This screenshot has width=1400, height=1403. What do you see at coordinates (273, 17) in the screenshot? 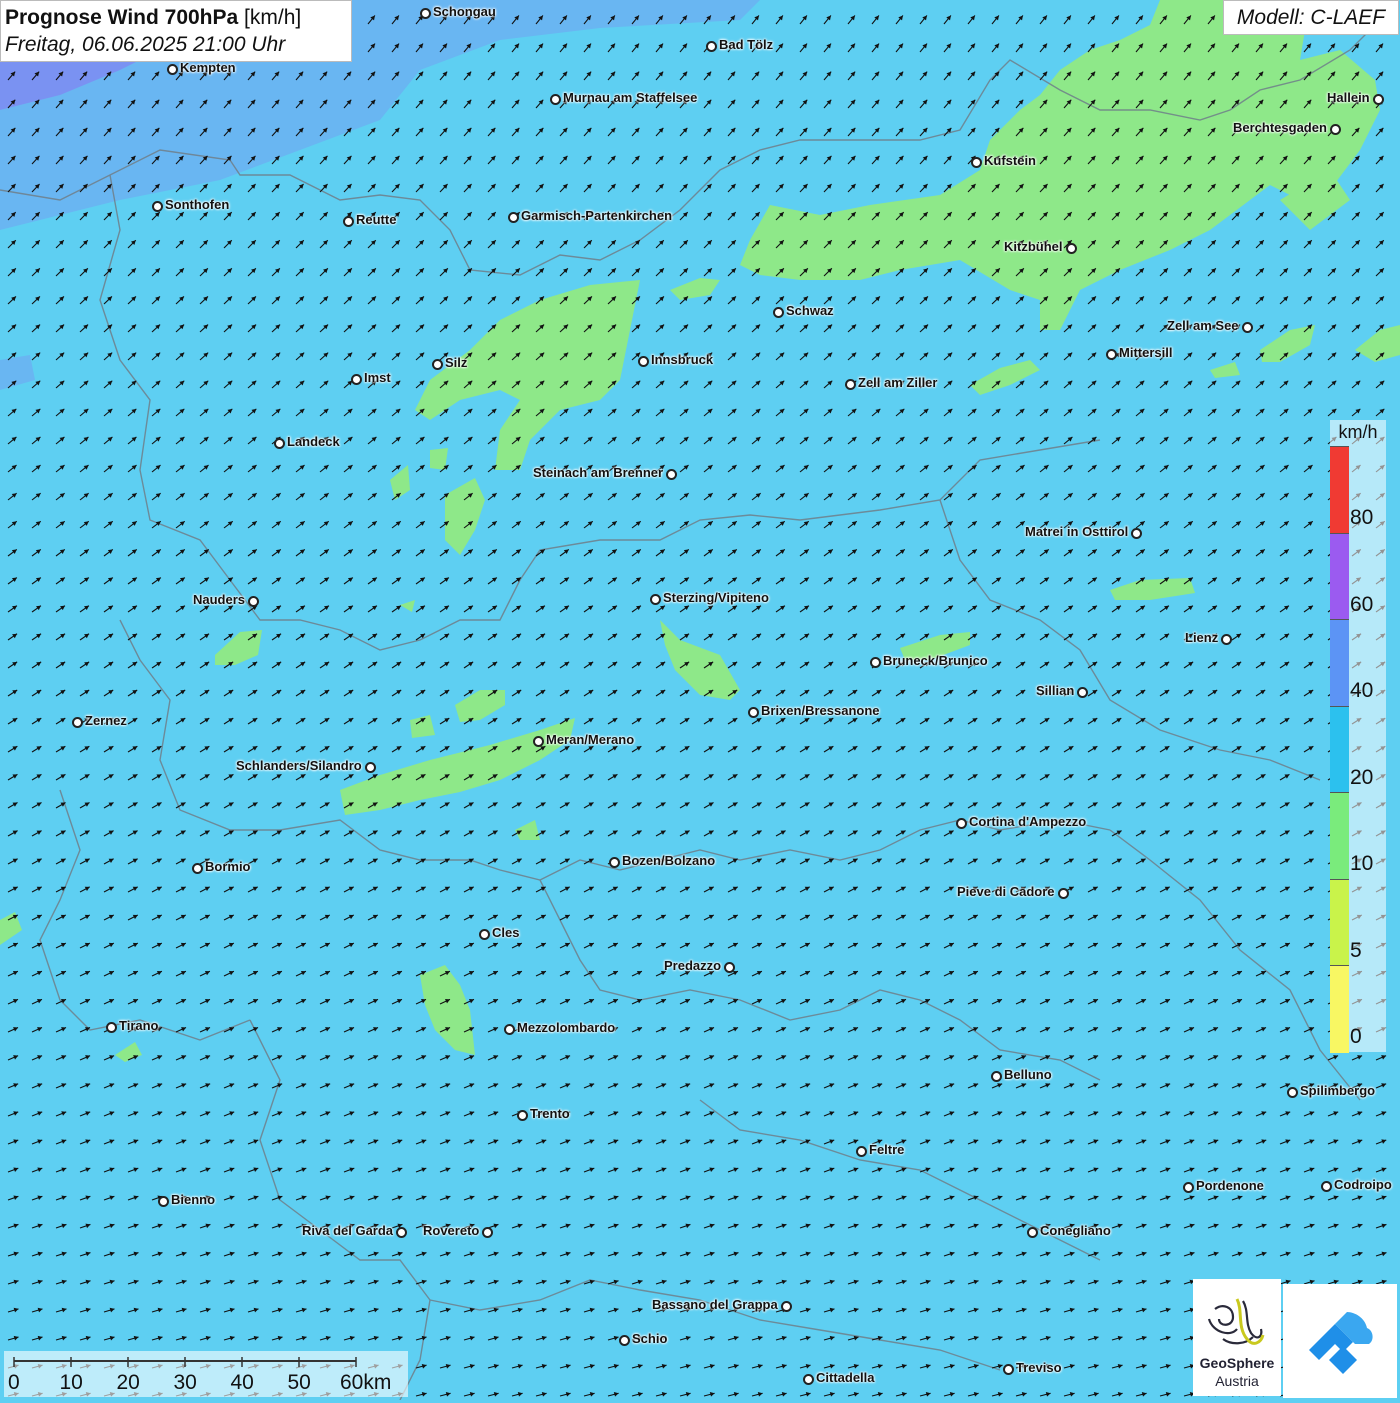
I see `title-unit: [km/h]` at bounding box center [273, 17].